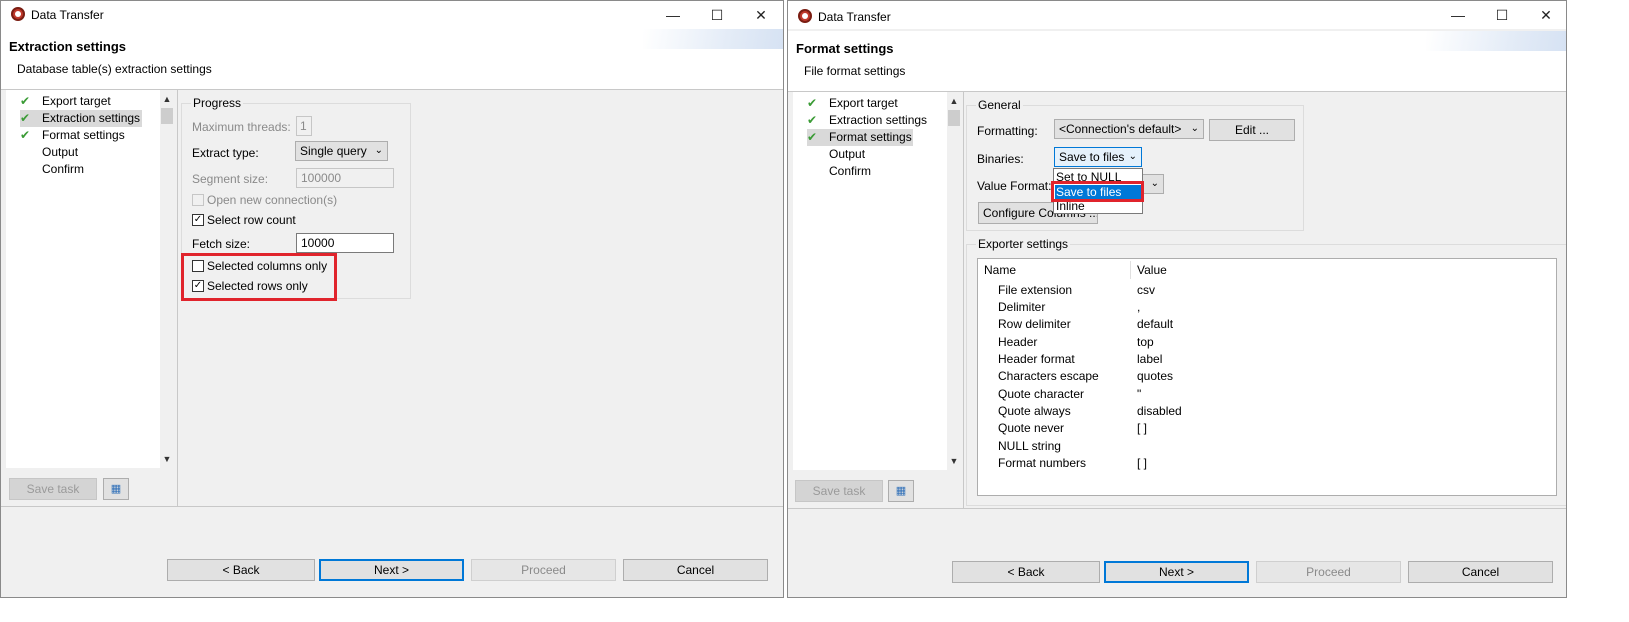  What do you see at coordinates (304, 126) in the screenshot?
I see `max-threads-field: 1` at bounding box center [304, 126].